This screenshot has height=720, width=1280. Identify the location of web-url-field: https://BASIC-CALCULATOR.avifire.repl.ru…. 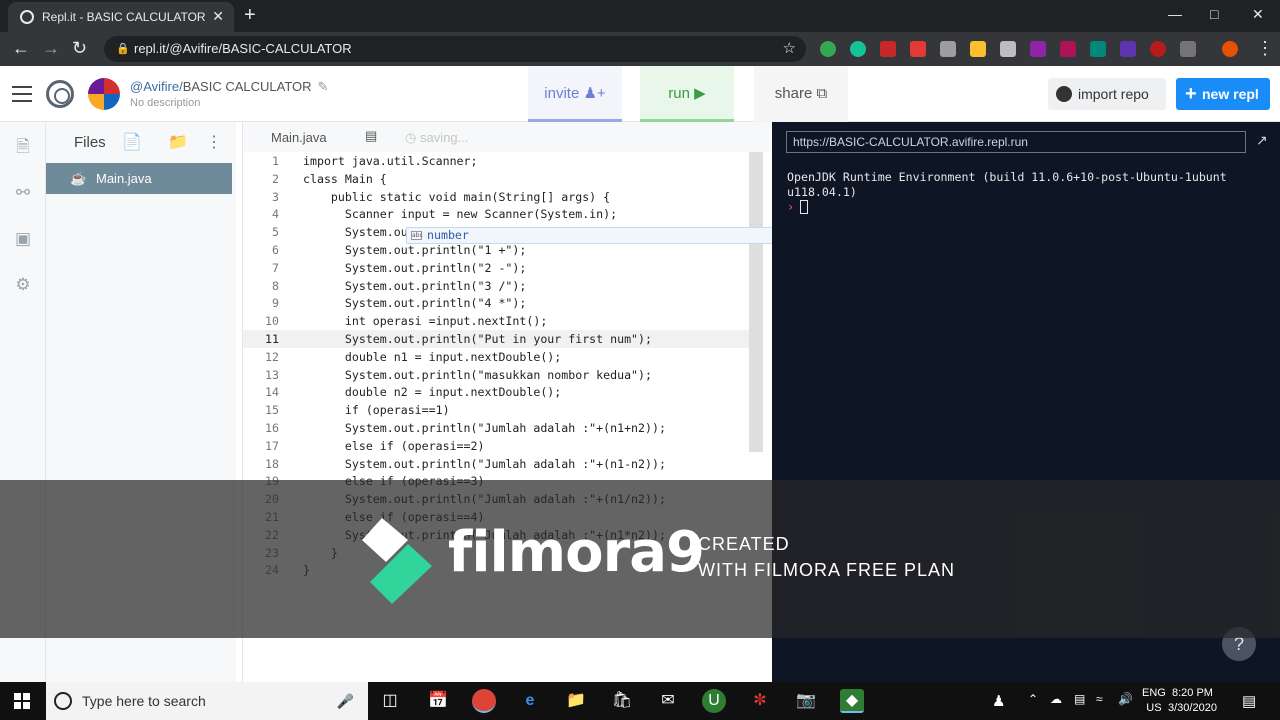
(1016, 142).